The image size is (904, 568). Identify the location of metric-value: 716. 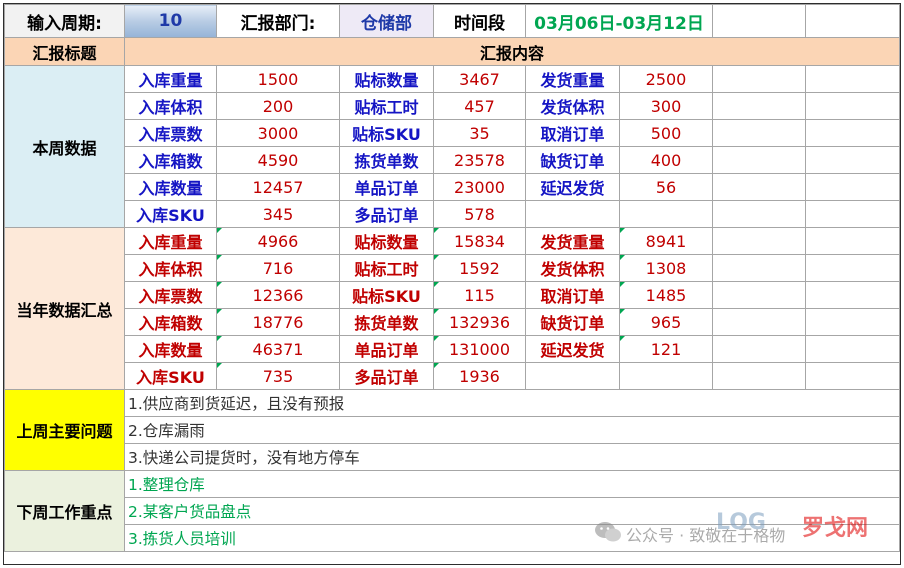
(278, 268).